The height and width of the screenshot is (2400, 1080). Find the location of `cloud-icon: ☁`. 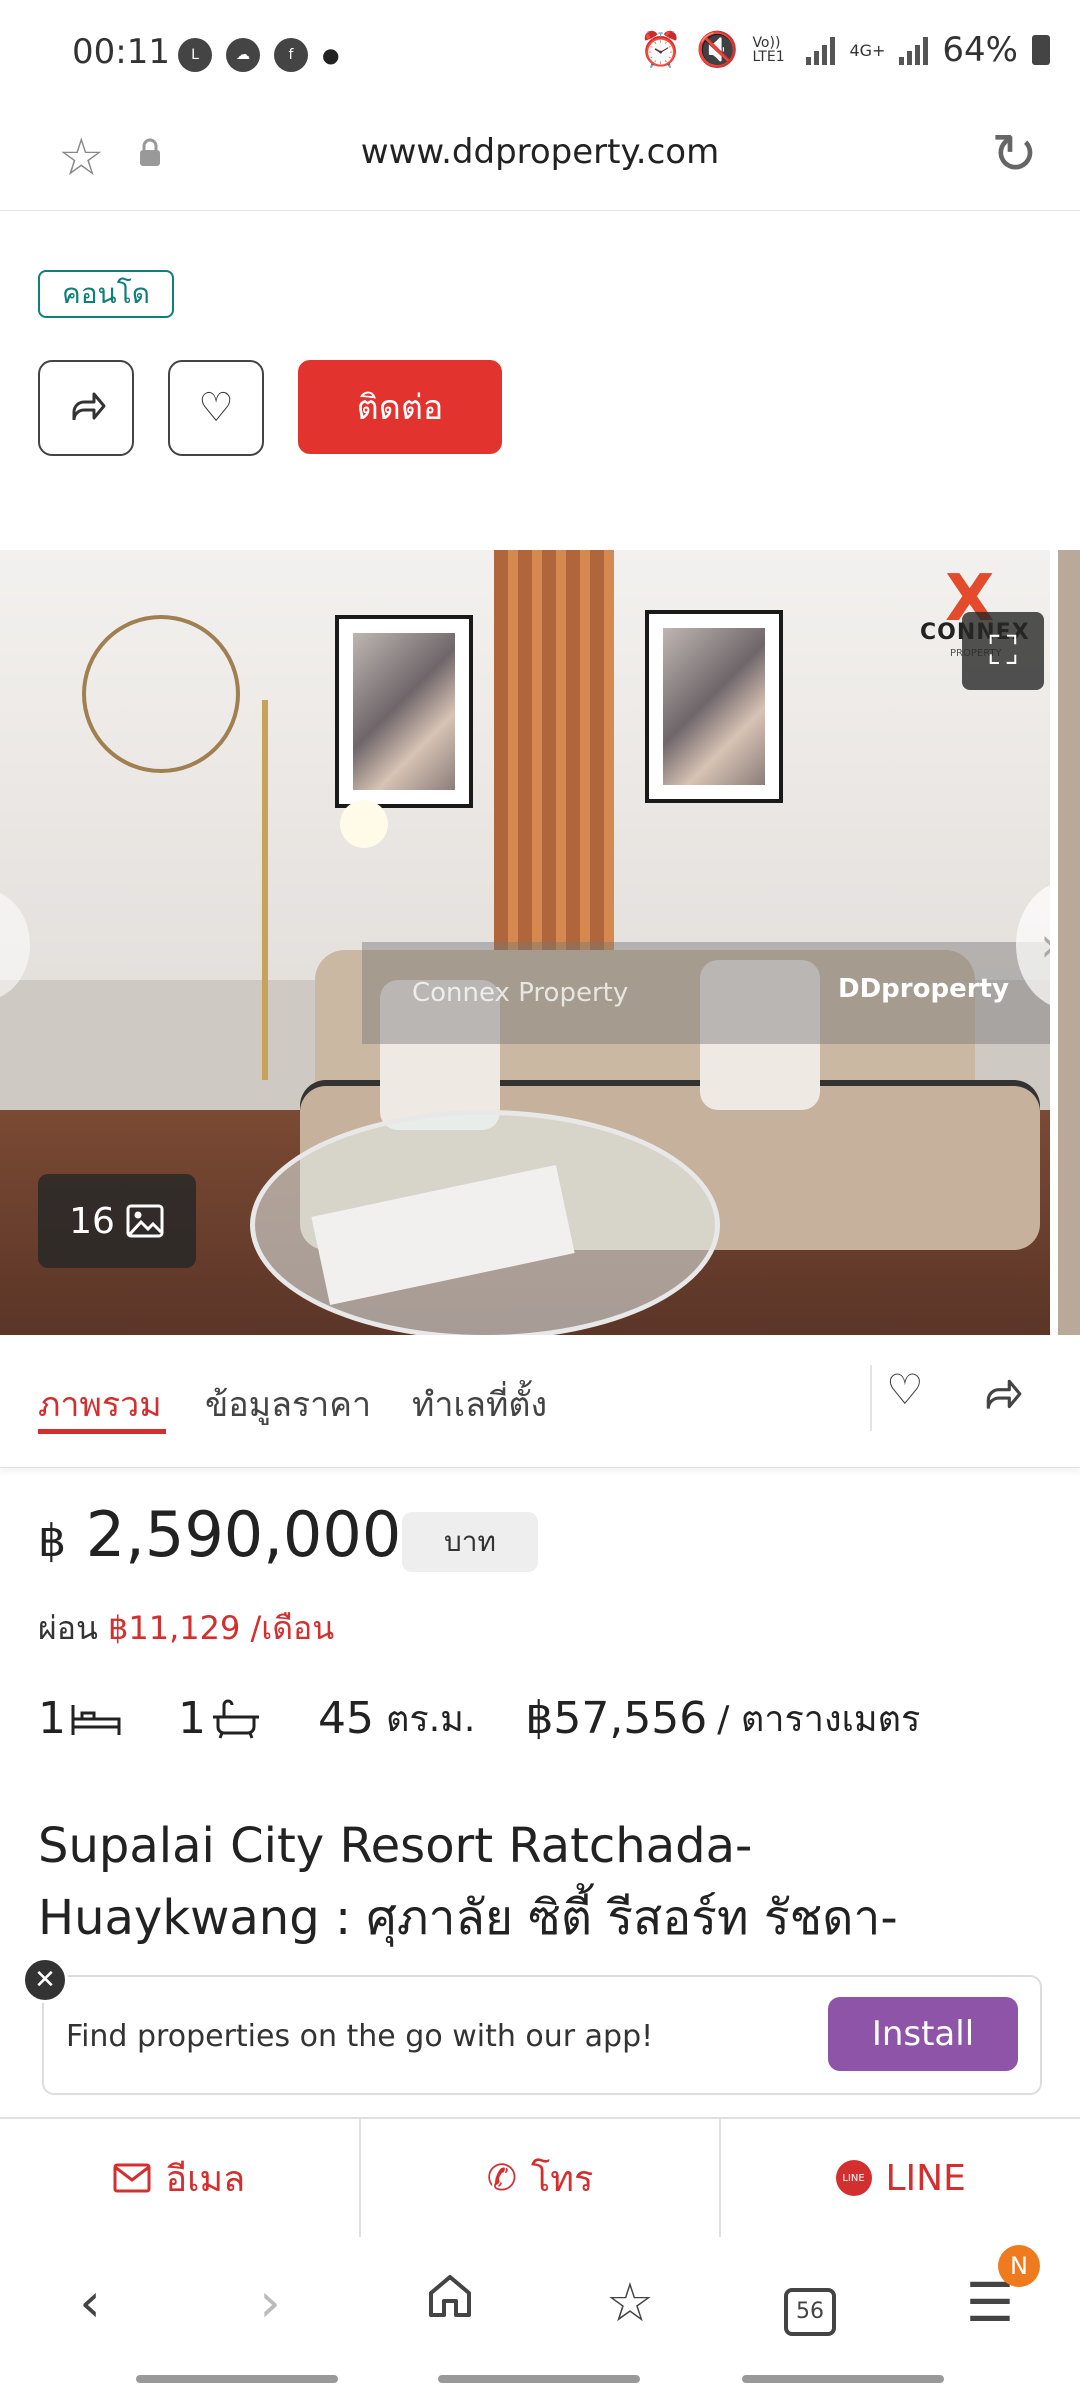

cloud-icon: ☁ is located at coordinates (243, 55).